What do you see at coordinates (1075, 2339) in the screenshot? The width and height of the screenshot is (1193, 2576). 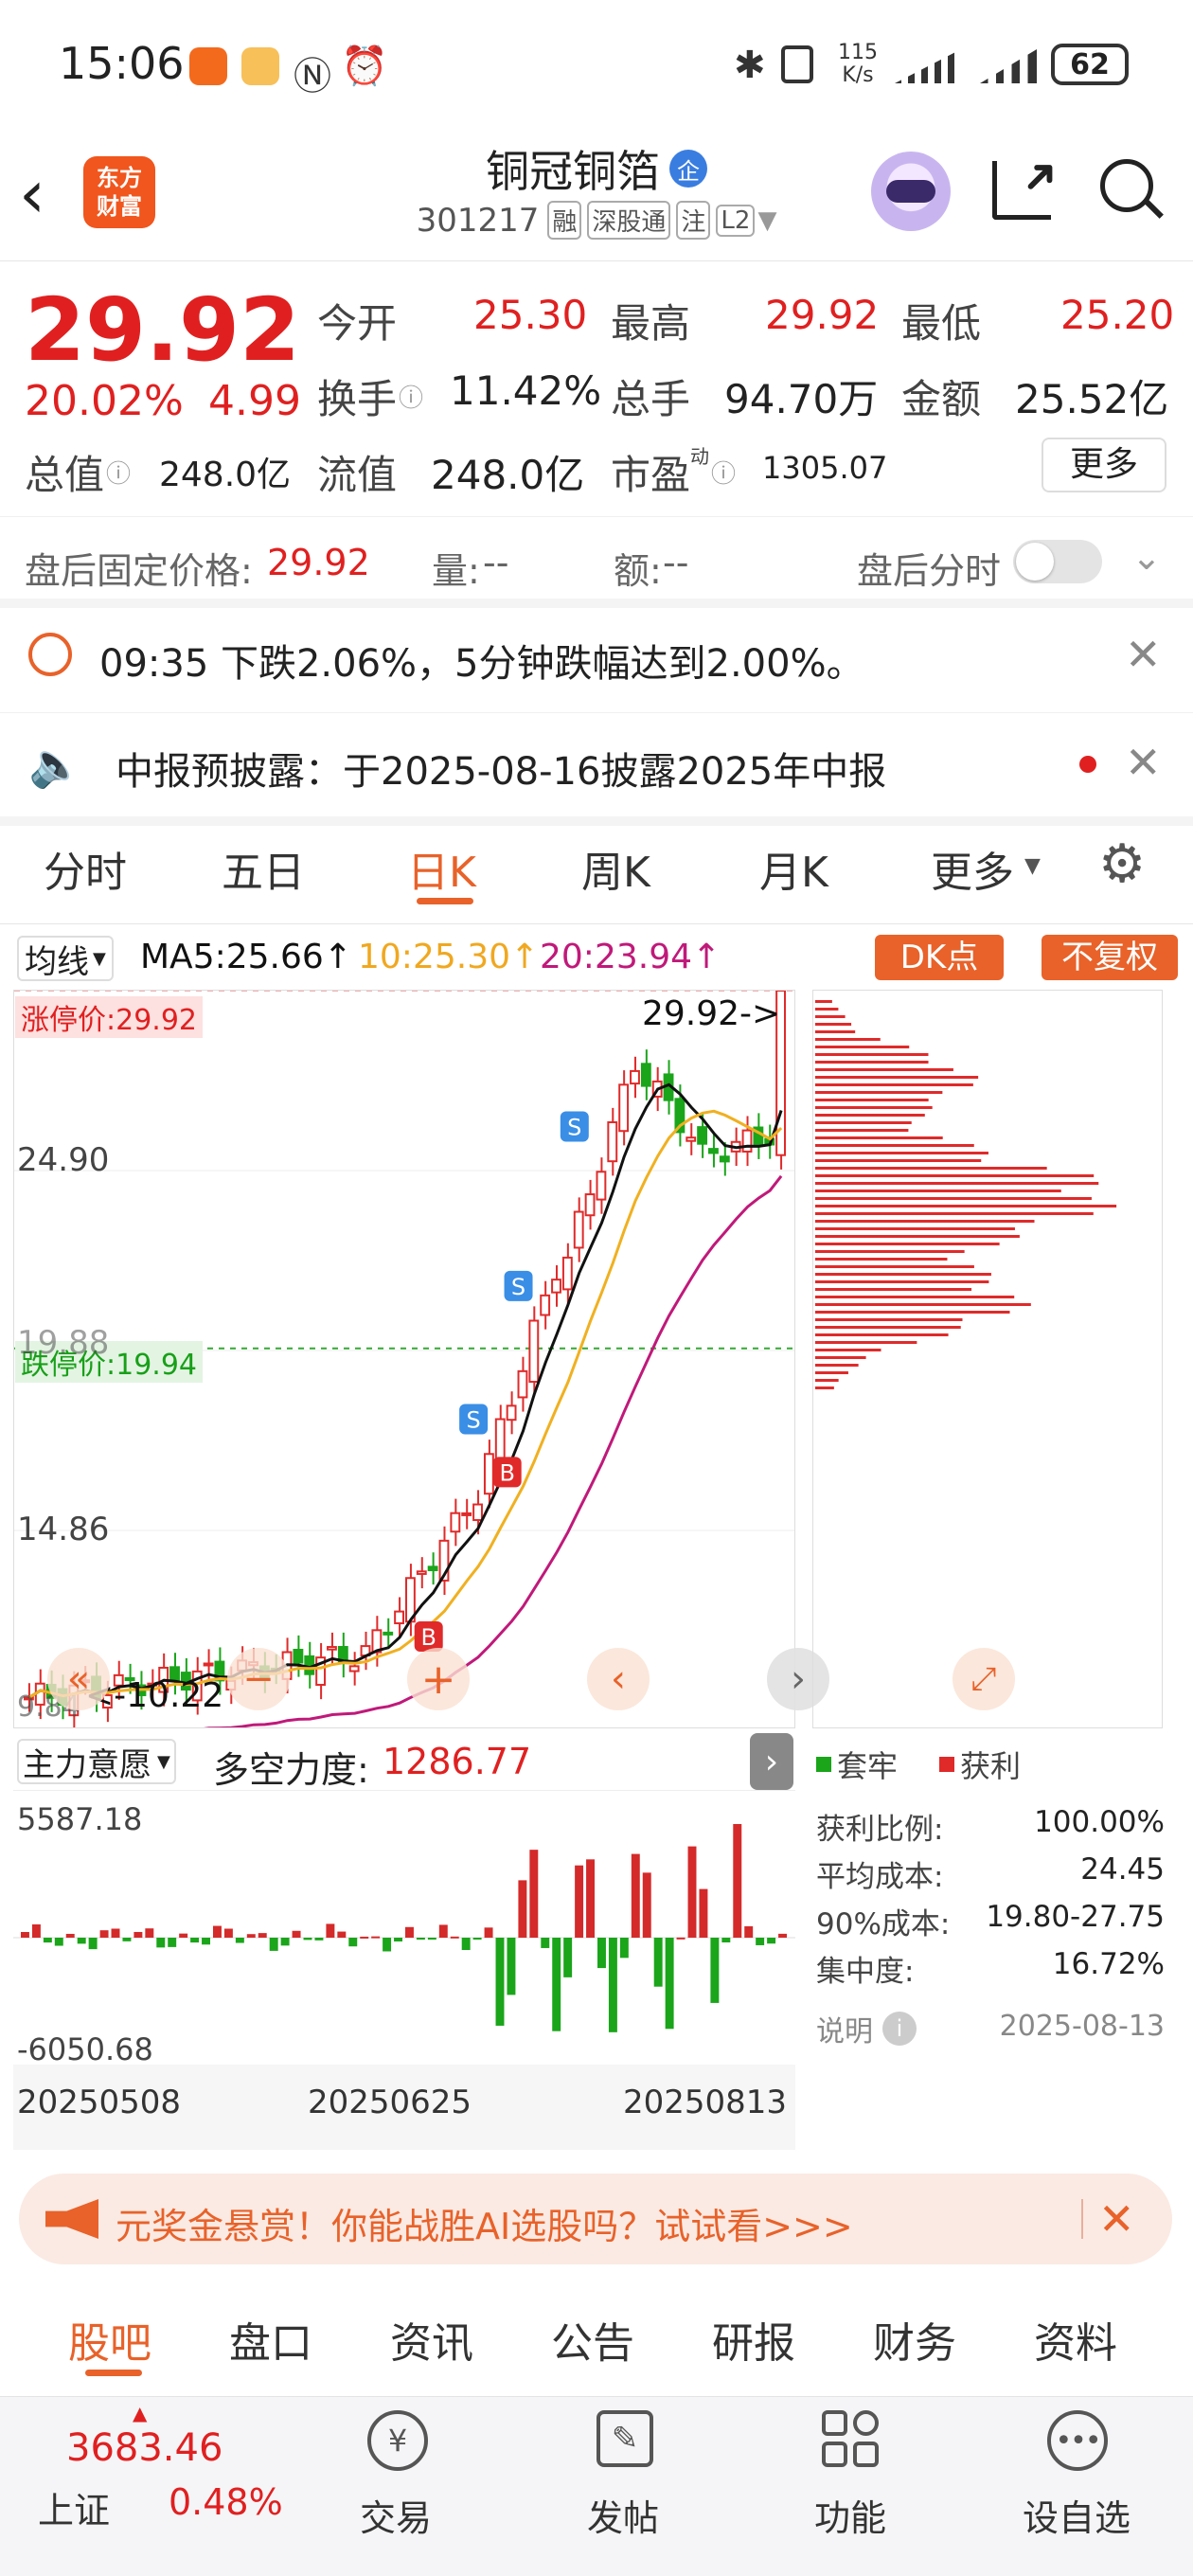 I see `tab-profile: 资料` at bounding box center [1075, 2339].